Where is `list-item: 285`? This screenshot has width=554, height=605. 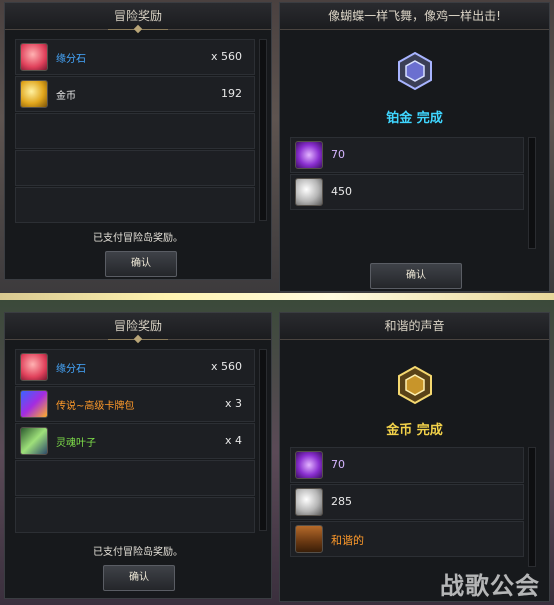
list-item: 285 is located at coordinates (407, 502).